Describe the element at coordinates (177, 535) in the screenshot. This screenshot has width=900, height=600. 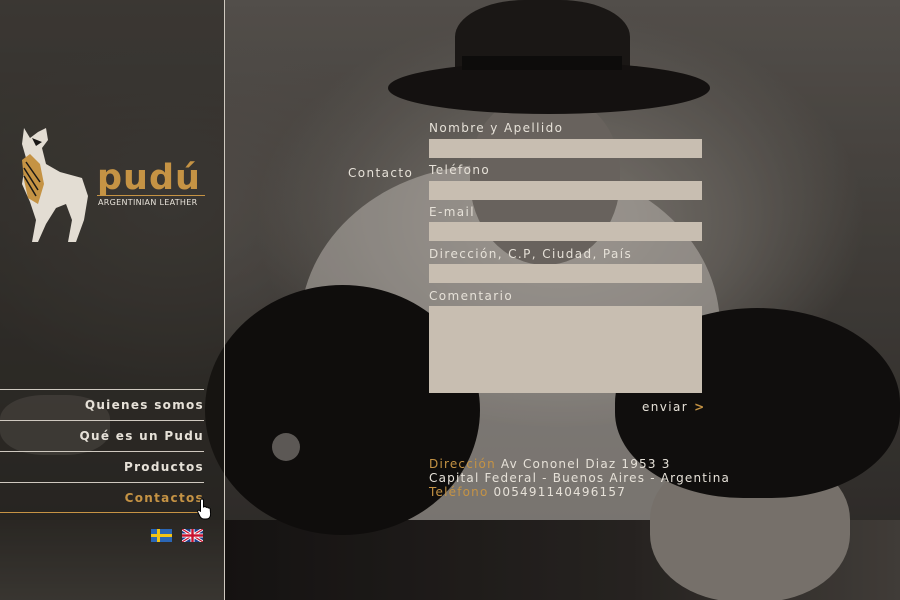
I see `language-selector` at that location.